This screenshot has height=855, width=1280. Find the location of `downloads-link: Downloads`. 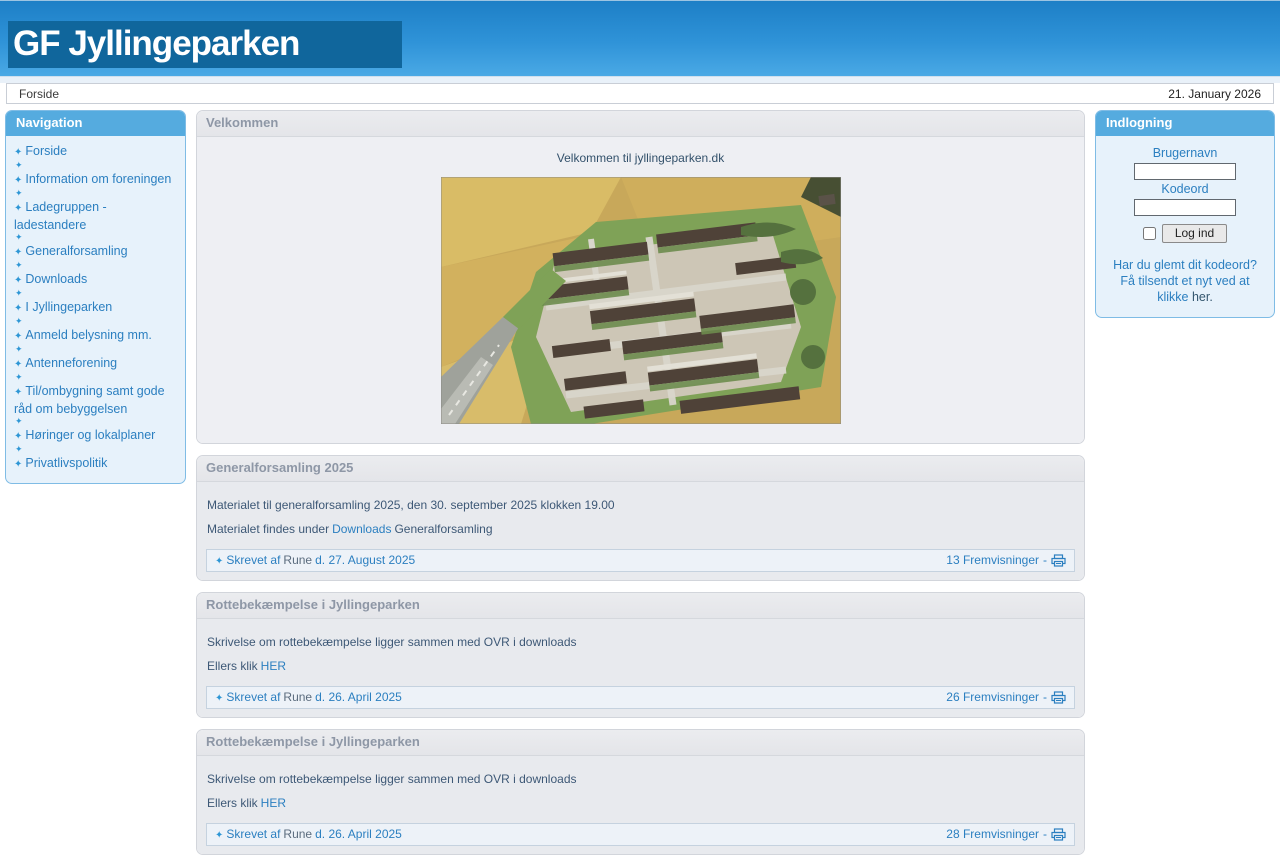

downloads-link: Downloads is located at coordinates (361, 529).